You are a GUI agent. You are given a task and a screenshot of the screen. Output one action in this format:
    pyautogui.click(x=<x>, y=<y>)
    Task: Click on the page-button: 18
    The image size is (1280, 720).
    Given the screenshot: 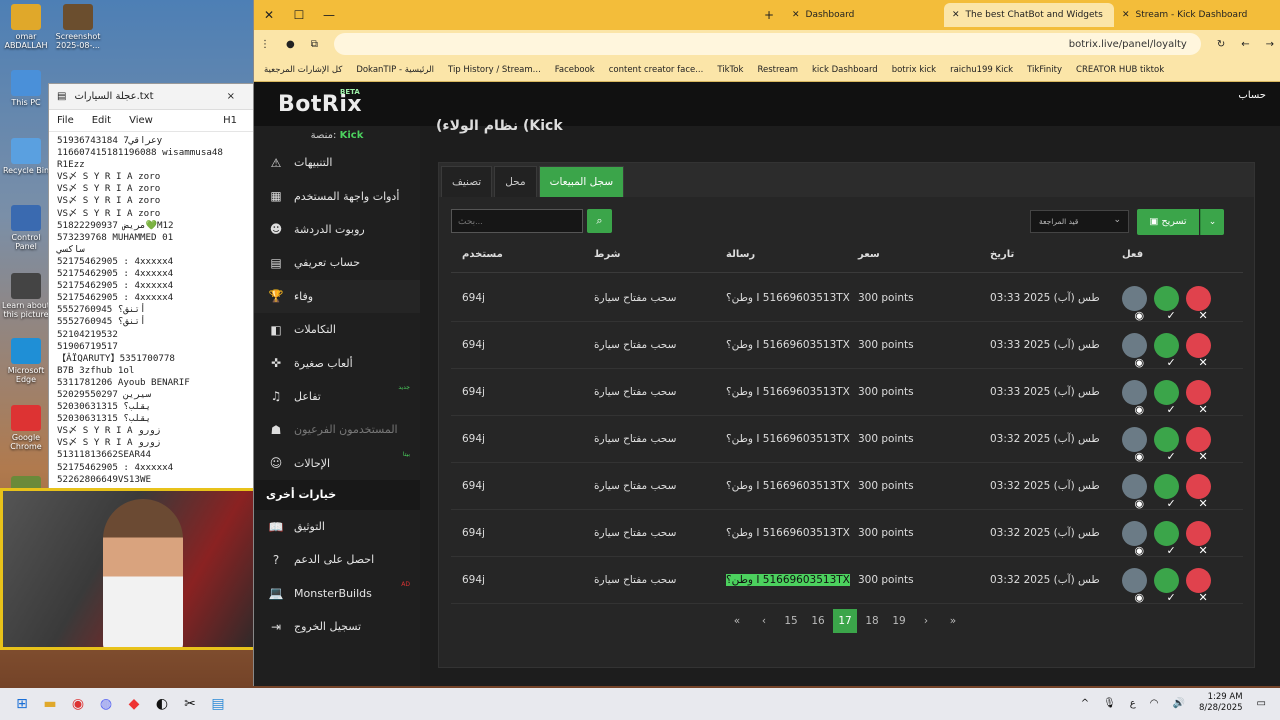 What is the action you would take?
    pyautogui.click(x=872, y=621)
    